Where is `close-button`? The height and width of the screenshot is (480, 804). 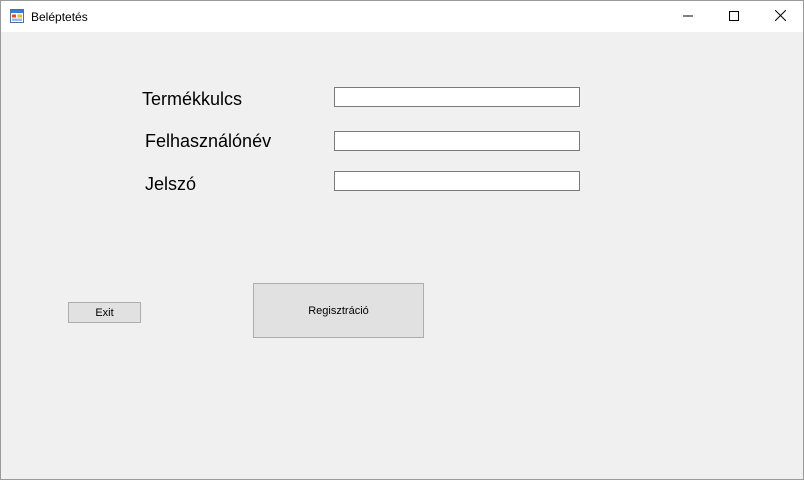
close-button is located at coordinates (780, 16).